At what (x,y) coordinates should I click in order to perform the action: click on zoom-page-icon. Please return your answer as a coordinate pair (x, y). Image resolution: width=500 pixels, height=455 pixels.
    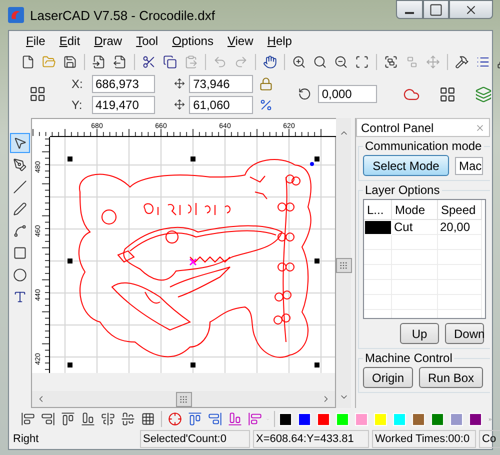
    Looking at the image, I should click on (362, 62).